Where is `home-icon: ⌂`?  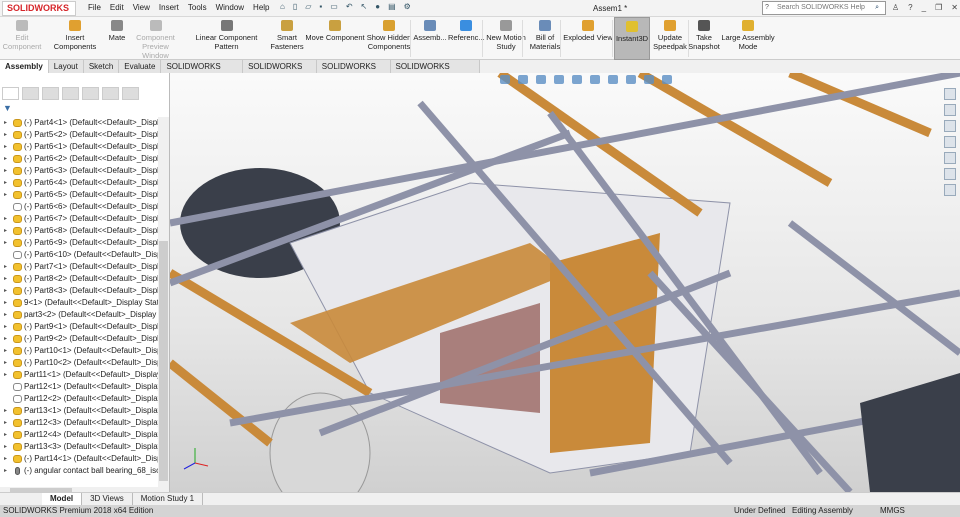
home-icon: ⌂ is located at coordinates (282, 6).